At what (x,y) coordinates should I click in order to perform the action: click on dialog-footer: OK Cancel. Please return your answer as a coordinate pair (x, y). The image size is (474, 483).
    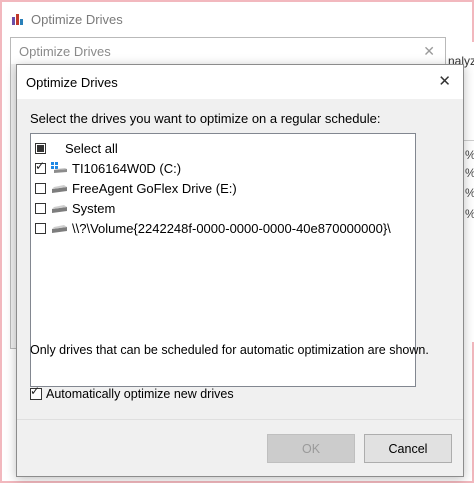
    Looking at the image, I should click on (240, 447).